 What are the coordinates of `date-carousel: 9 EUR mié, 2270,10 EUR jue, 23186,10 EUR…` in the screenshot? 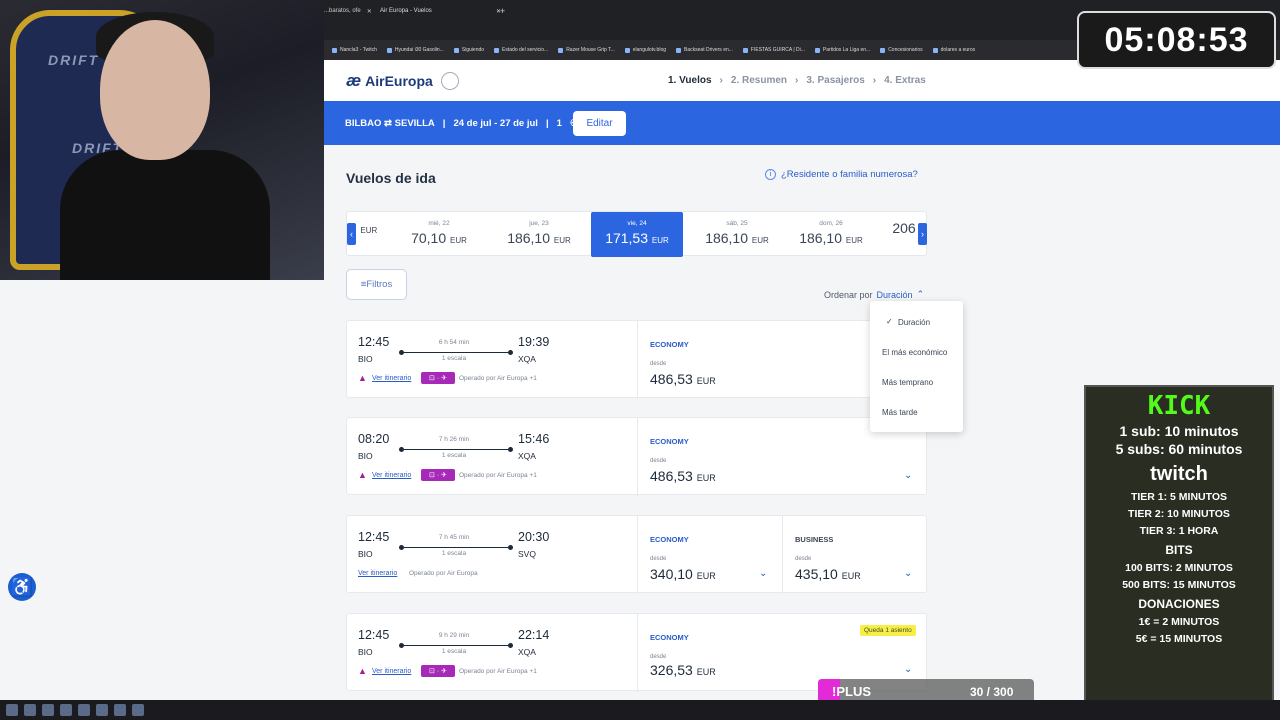 It's located at (636, 234).